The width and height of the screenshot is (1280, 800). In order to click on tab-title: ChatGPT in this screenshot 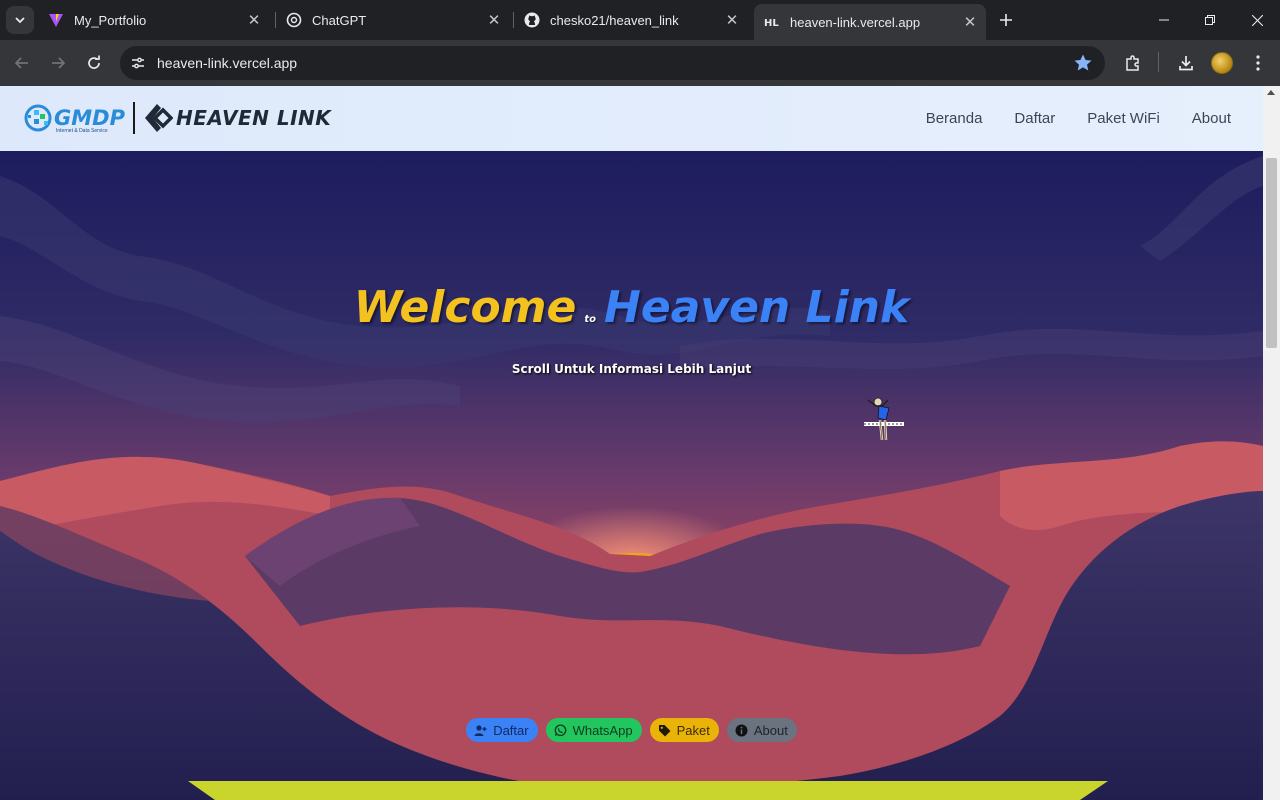, I will do `click(339, 20)`.